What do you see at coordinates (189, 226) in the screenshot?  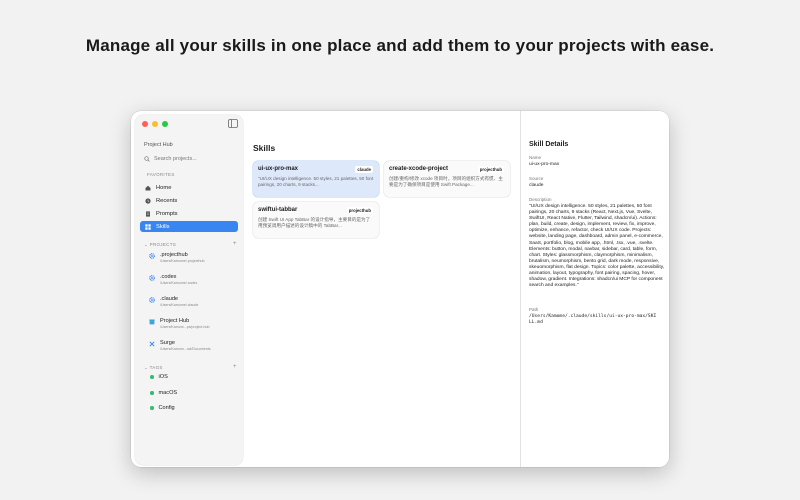 I see `sidebar-item-skills: Skills` at bounding box center [189, 226].